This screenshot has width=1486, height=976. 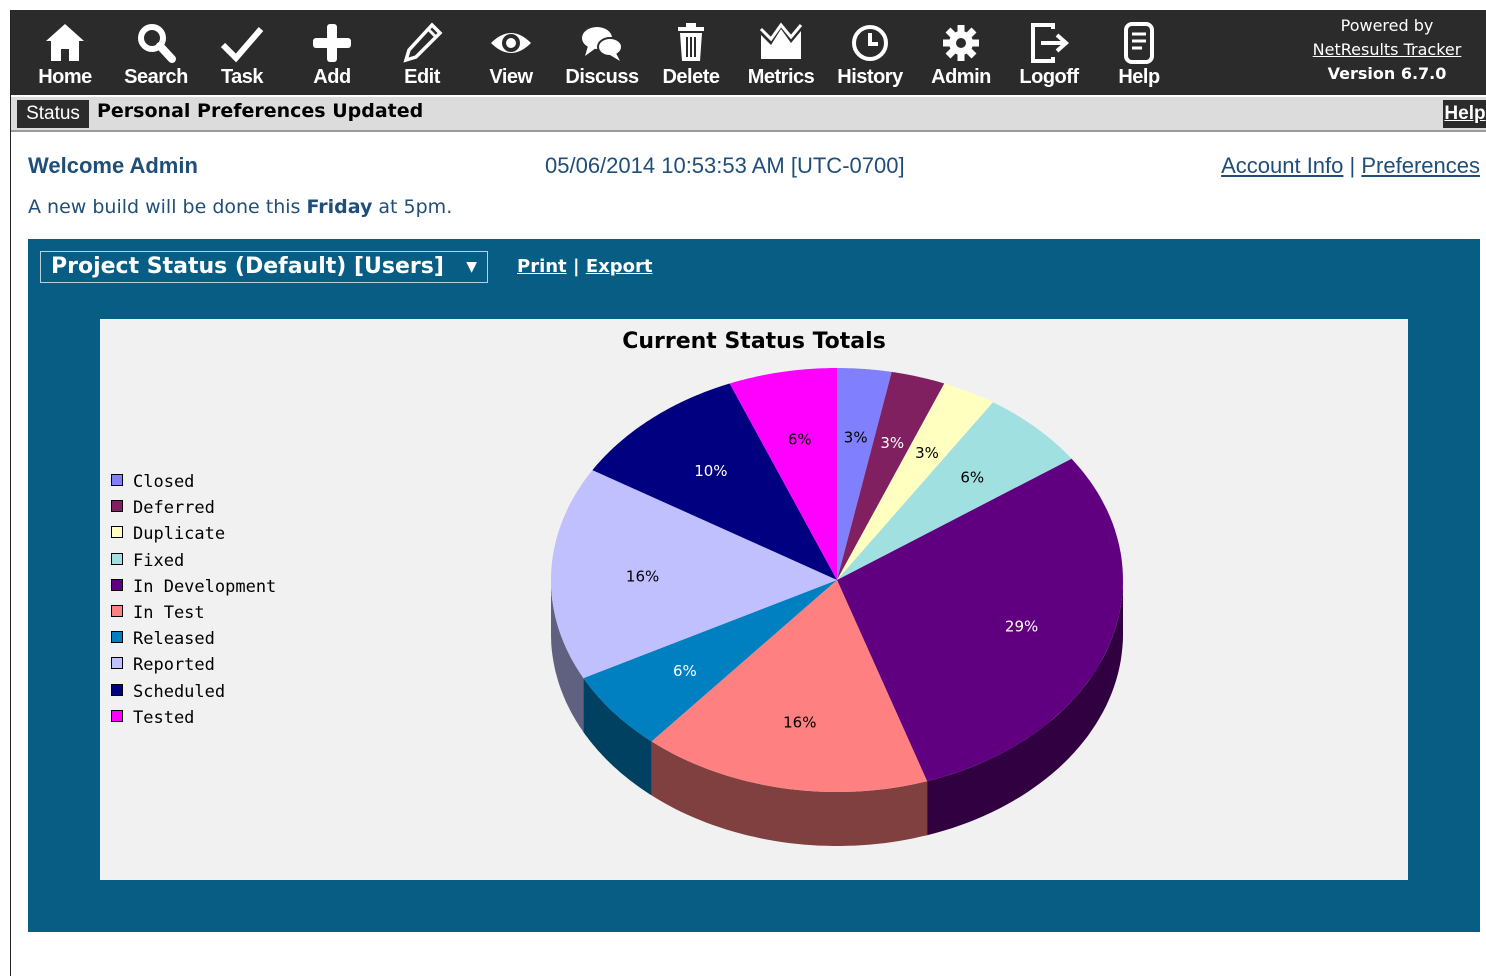 What do you see at coordinates (332, 77) in the screenshot?
I see `add-label: Add` at bounding box center [332, 77].